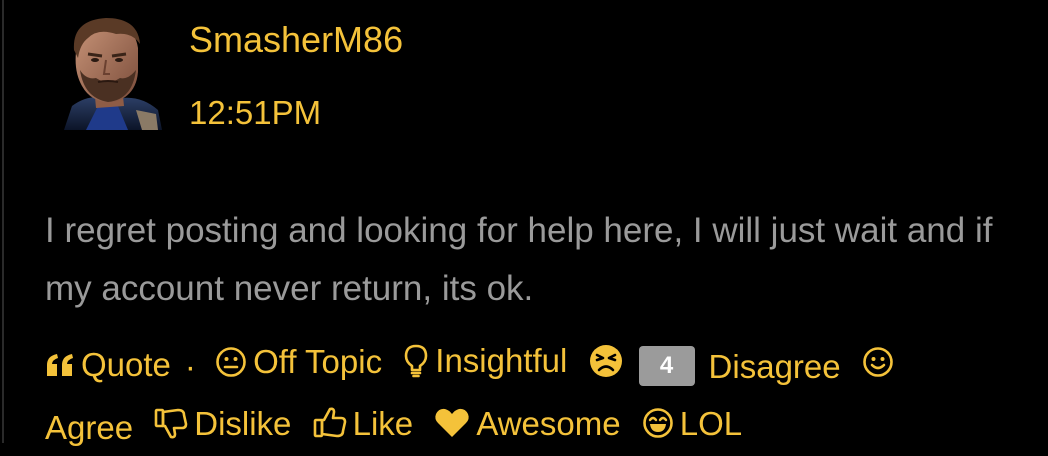 The height and width of the screenshot is (456, 1048). What do you see at coordinates (296, 40) in the screenshot?
I see `author-name-link: SmasherM86` at bounding box center [296, 40].